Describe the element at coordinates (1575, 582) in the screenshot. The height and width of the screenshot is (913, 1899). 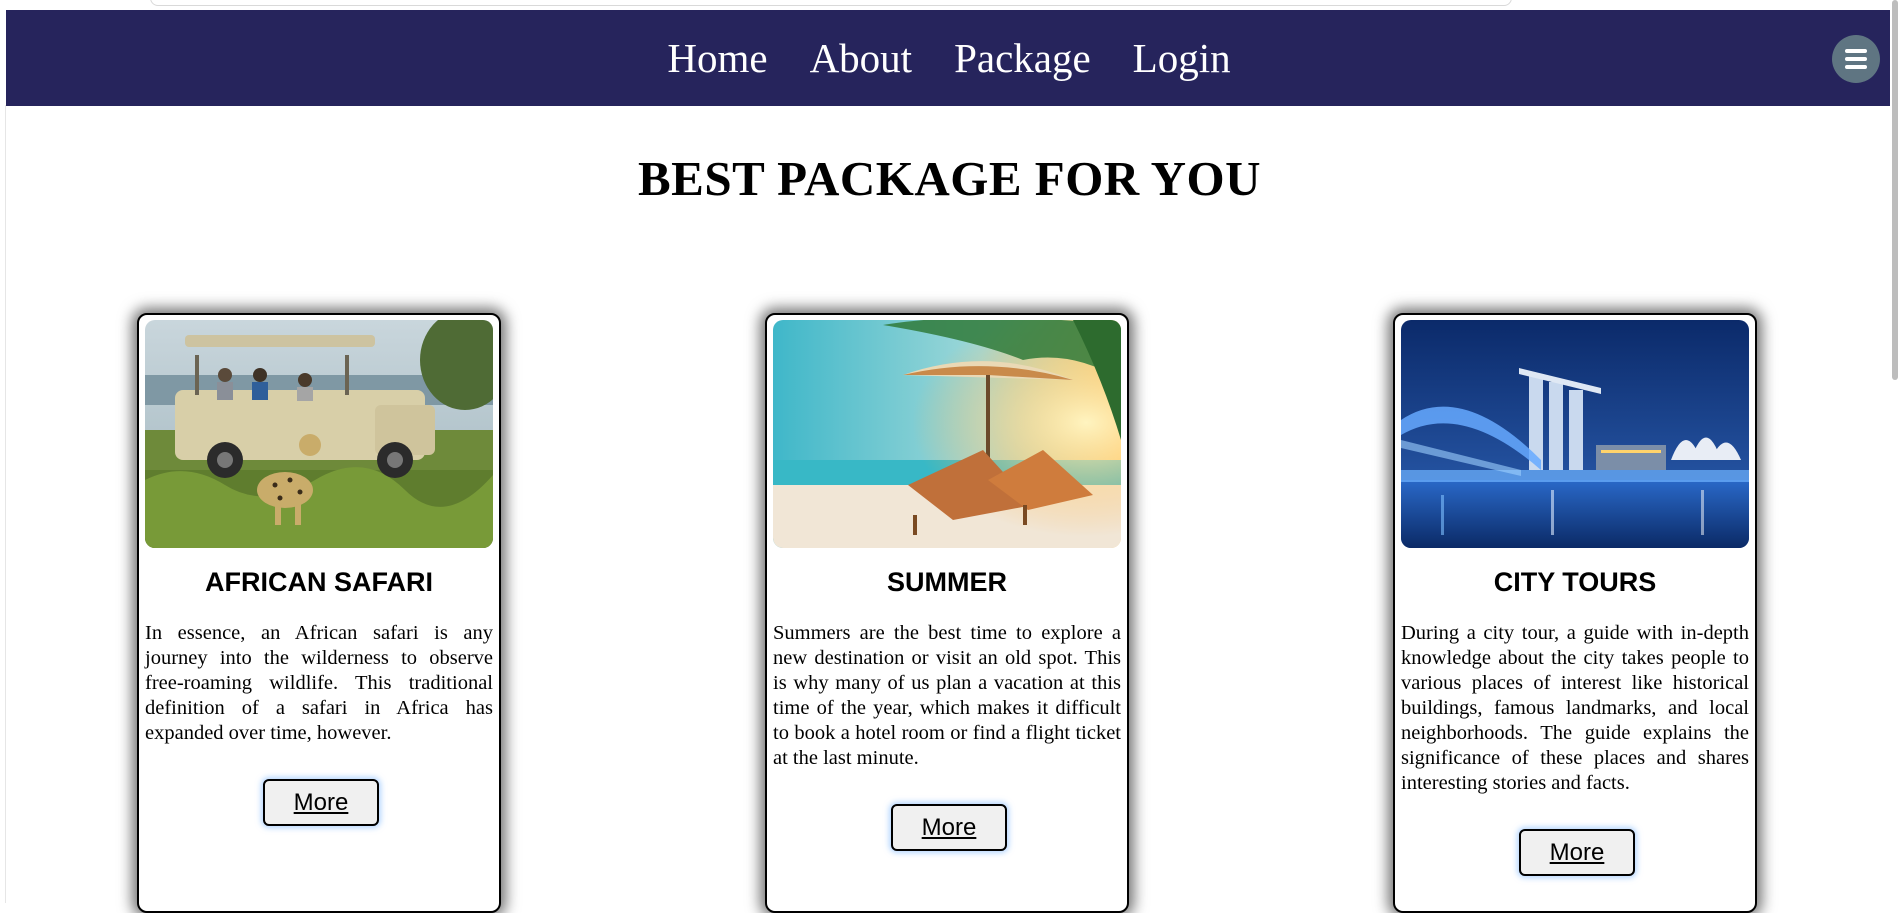
I see `card-title: CITY TOURS` at that location.